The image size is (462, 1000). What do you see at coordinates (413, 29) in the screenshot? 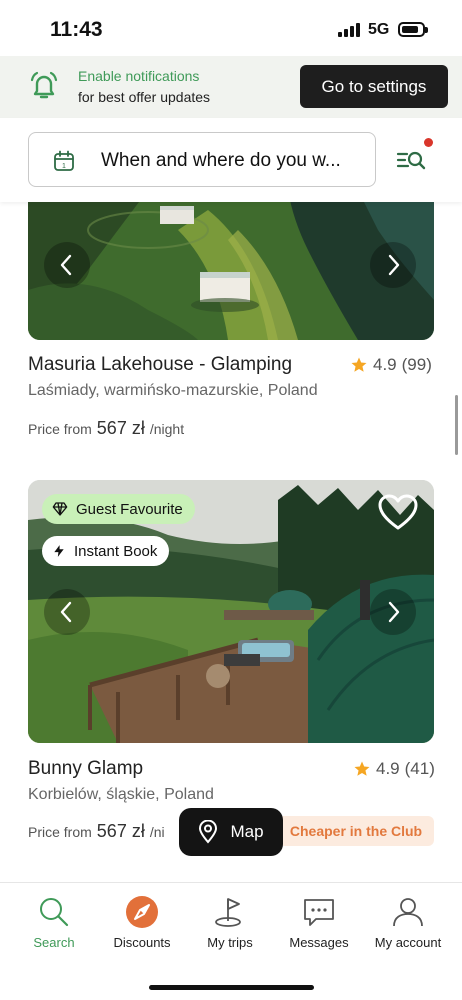
I see `battery-icon` at bounding box center [413, 29].